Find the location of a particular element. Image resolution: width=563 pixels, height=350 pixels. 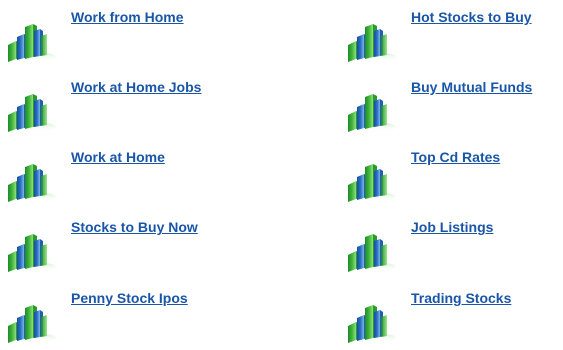

link-job-listings: Job Listings is located at coordinates (452, 227).